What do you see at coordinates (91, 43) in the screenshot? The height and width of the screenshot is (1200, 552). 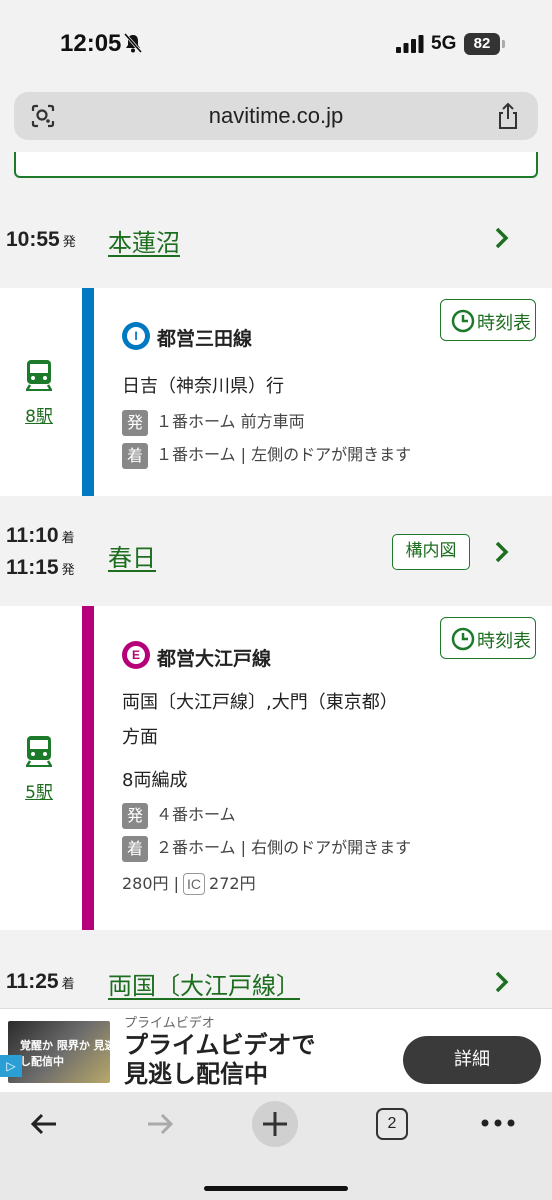 I see `clock: 12:05` at bounding box center [91, 43].